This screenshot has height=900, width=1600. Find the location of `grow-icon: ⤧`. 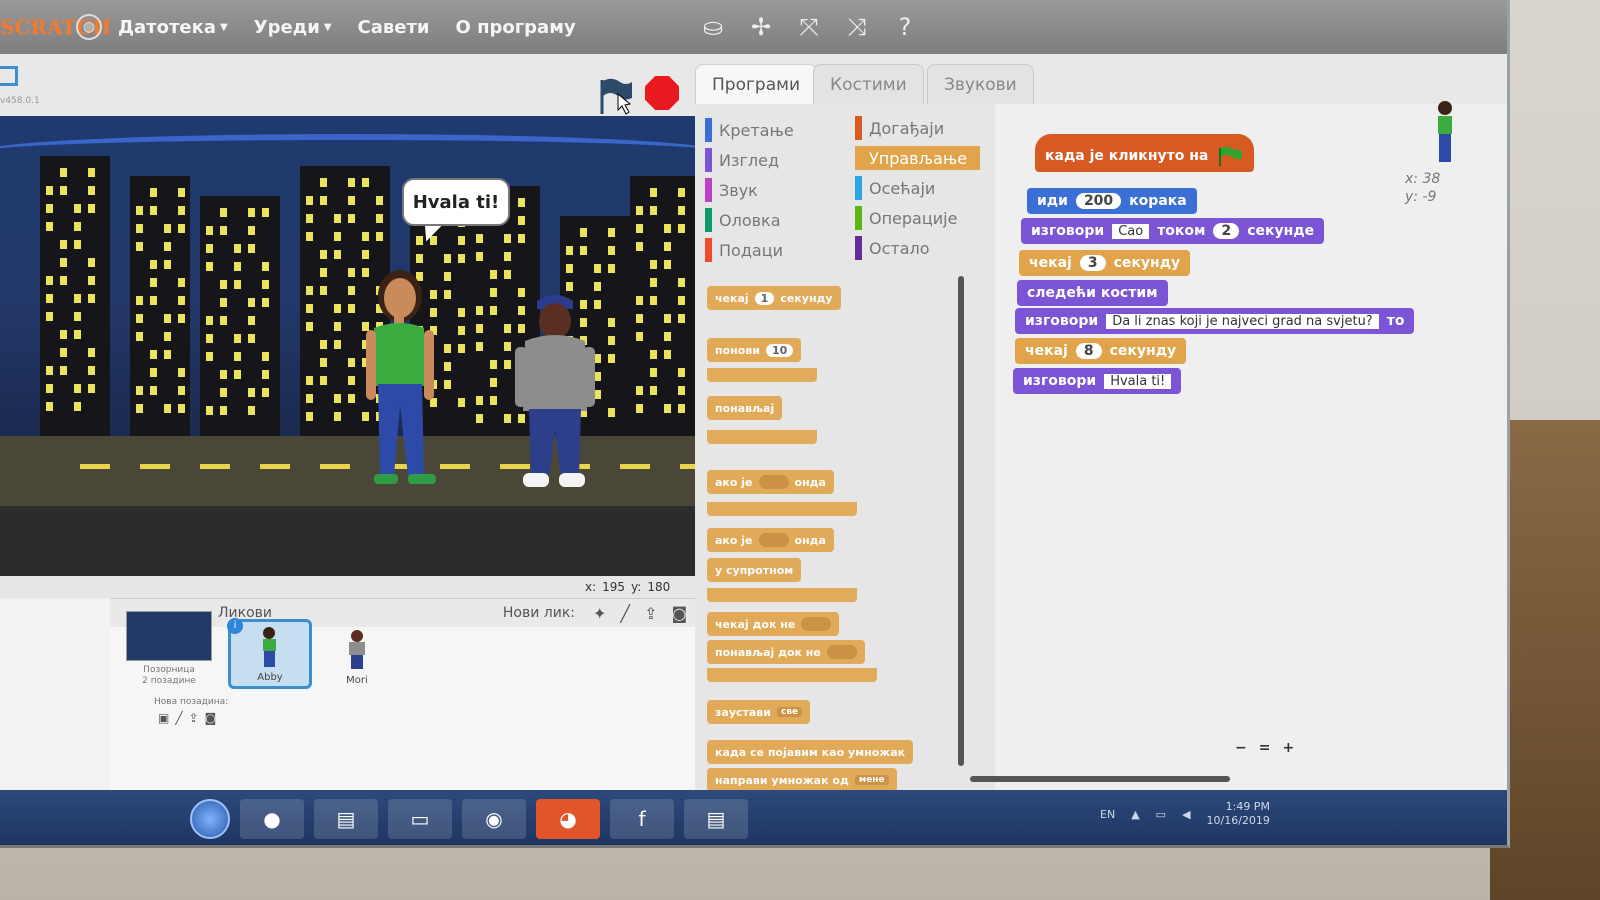

grow-icon: ⤧ is located at coordinates (809, 27).